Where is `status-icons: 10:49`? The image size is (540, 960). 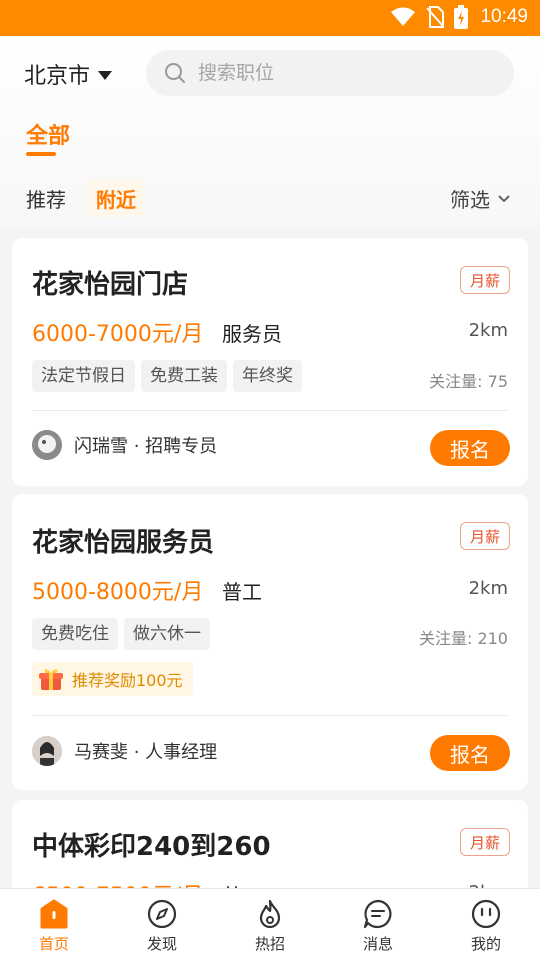 status-icons: 10:49 is located at coordinates (459, 17).